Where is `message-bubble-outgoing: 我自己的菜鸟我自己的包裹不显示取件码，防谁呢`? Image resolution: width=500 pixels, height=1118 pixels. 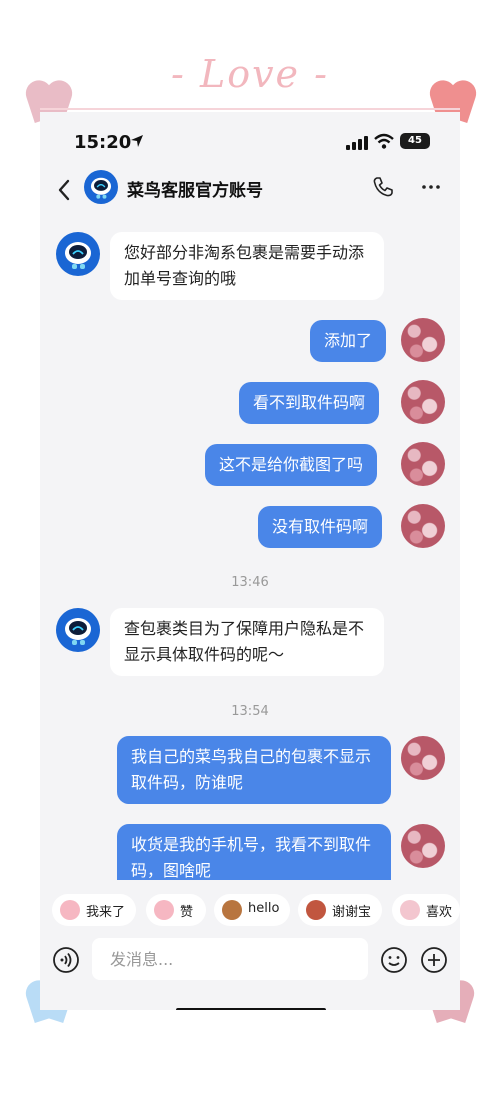 message-bubble-outgoing: 我自己的菜鸟我自己的包裹不显示取件码，防谁呢 is located at coordinates (254, 770).